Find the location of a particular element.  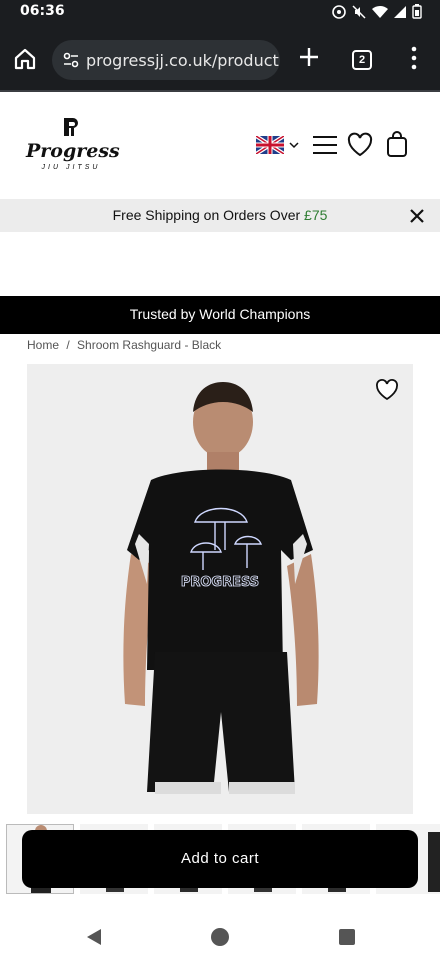

site-header: Progress JIU JITSU is located at coordinates (220, 146).